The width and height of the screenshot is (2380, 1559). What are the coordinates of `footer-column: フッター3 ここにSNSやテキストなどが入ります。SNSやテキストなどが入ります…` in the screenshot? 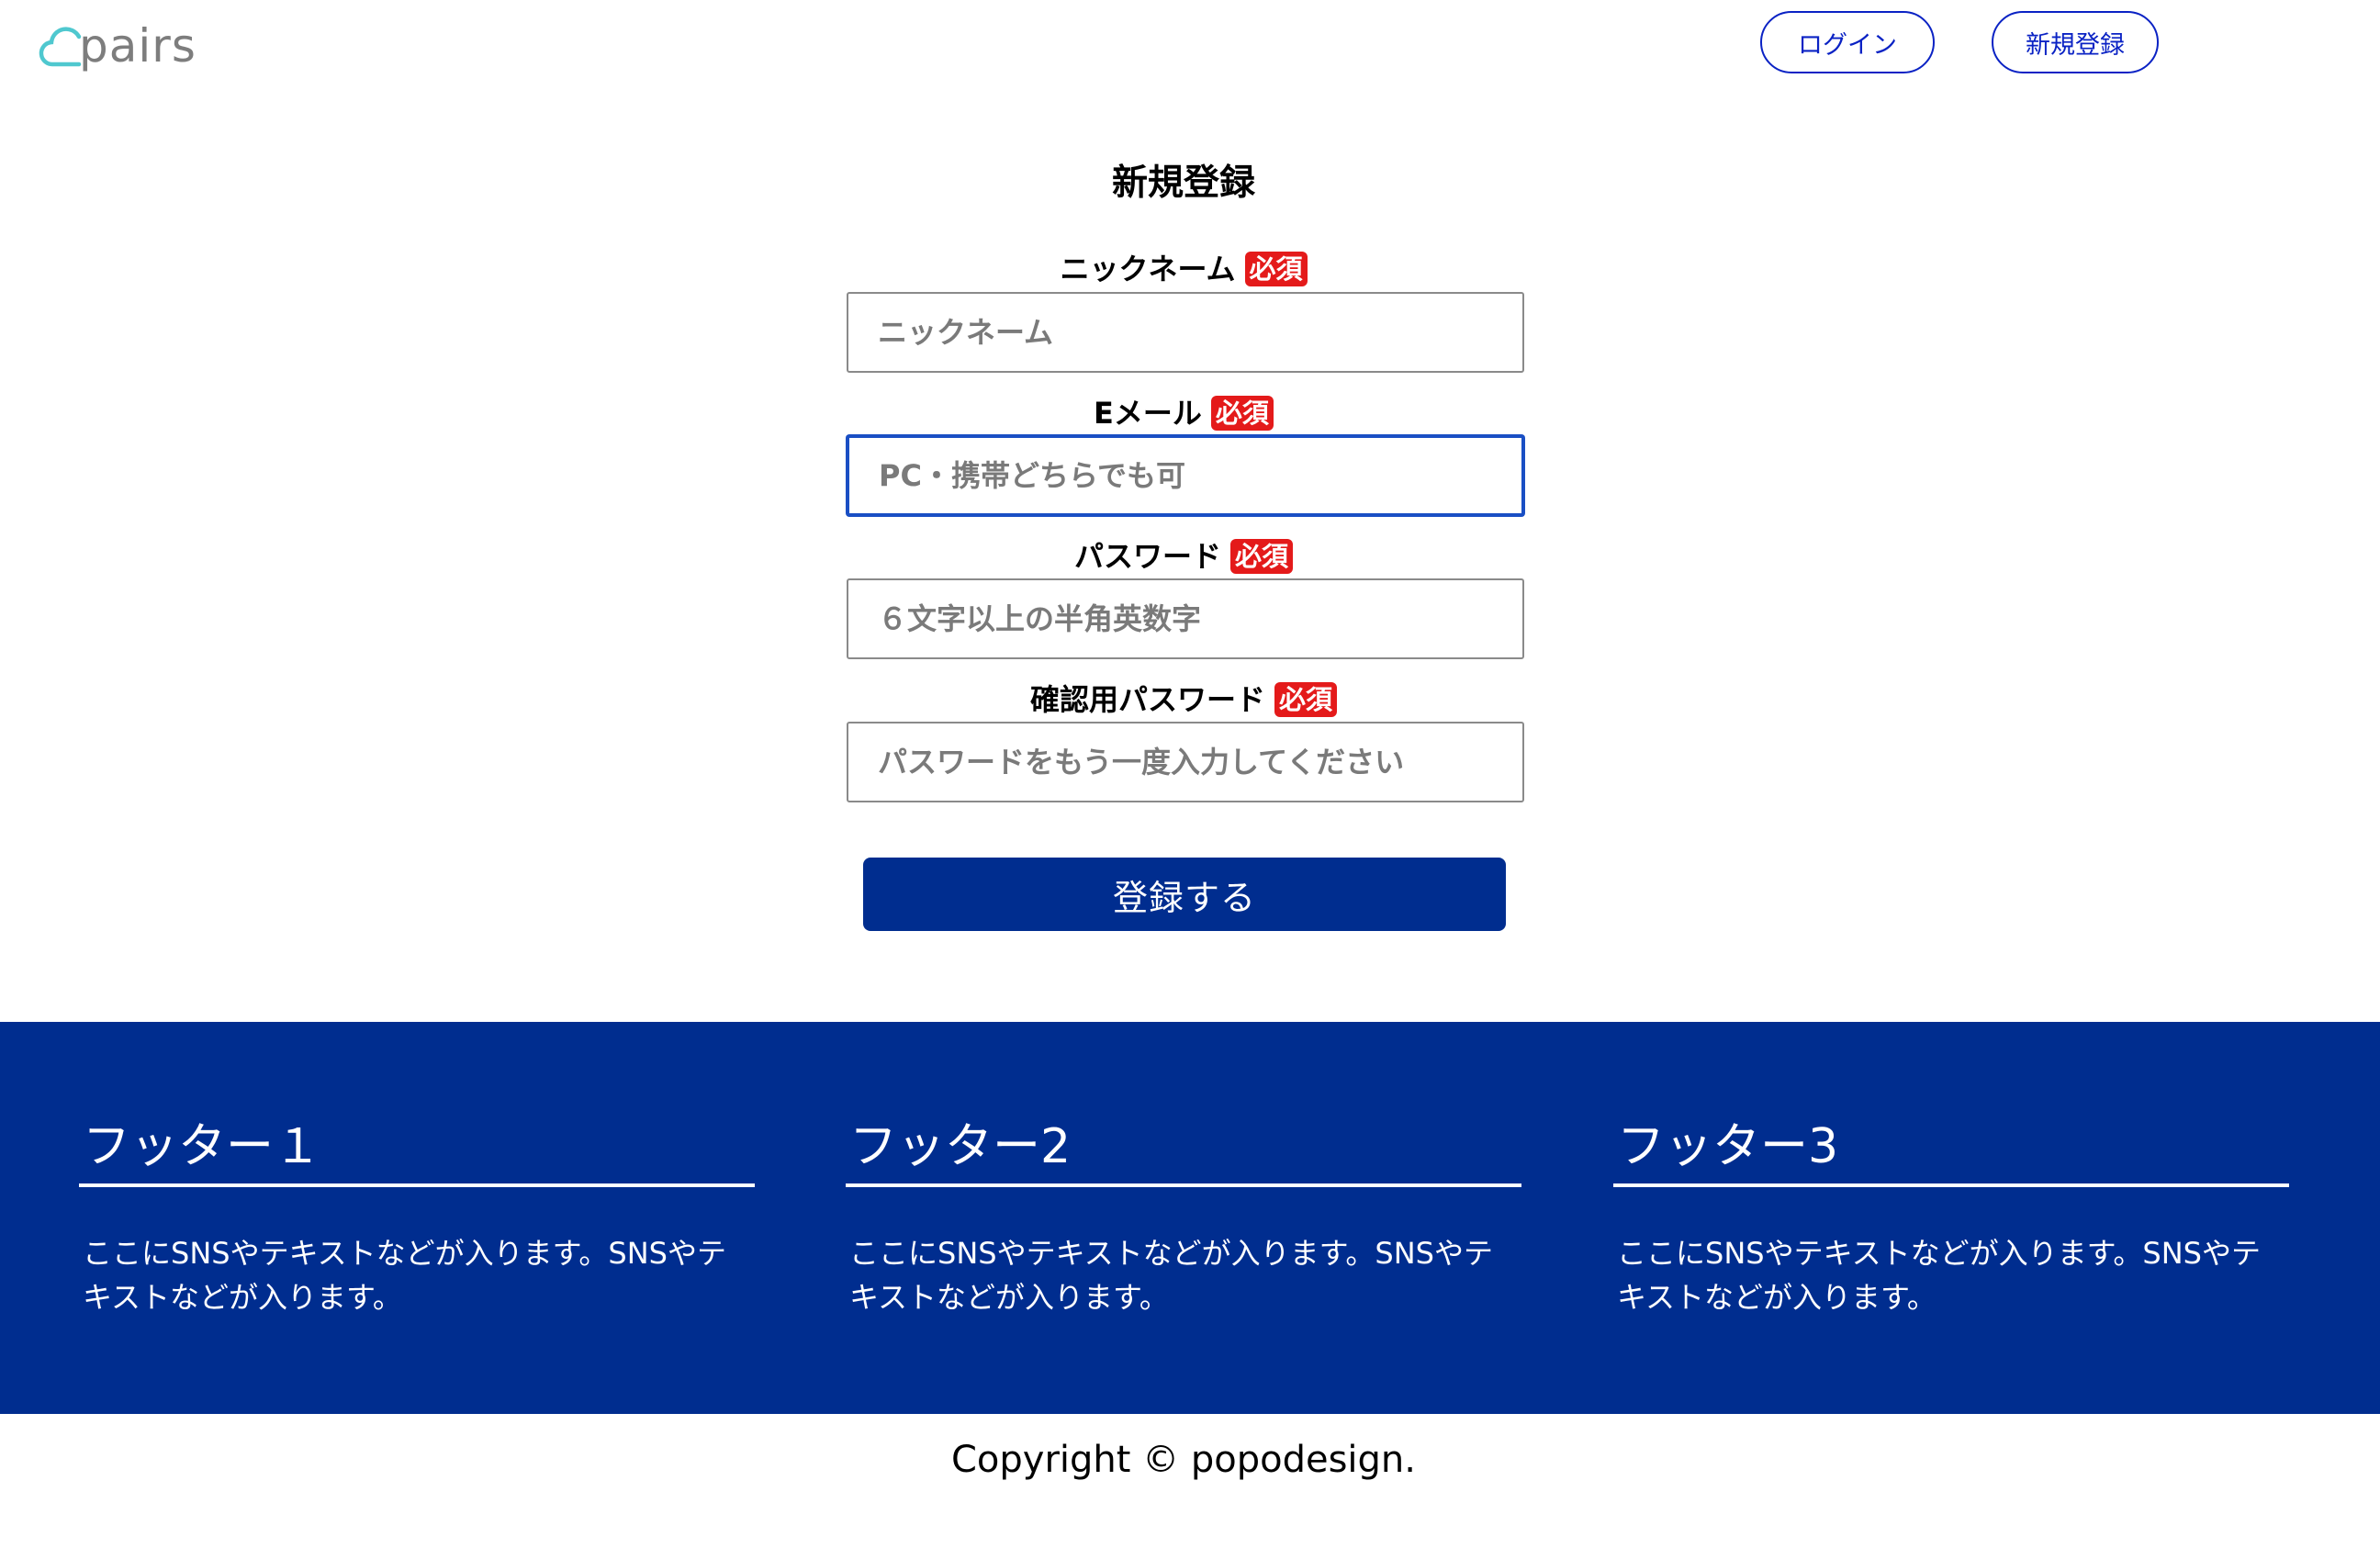 It's located at (1951, 1216).